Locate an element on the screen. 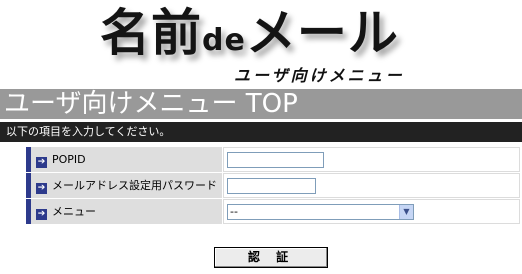 The height and width of the screenshot is (274, 522). chevron-down-icon: ▼ is located at coordinates (406, 212).